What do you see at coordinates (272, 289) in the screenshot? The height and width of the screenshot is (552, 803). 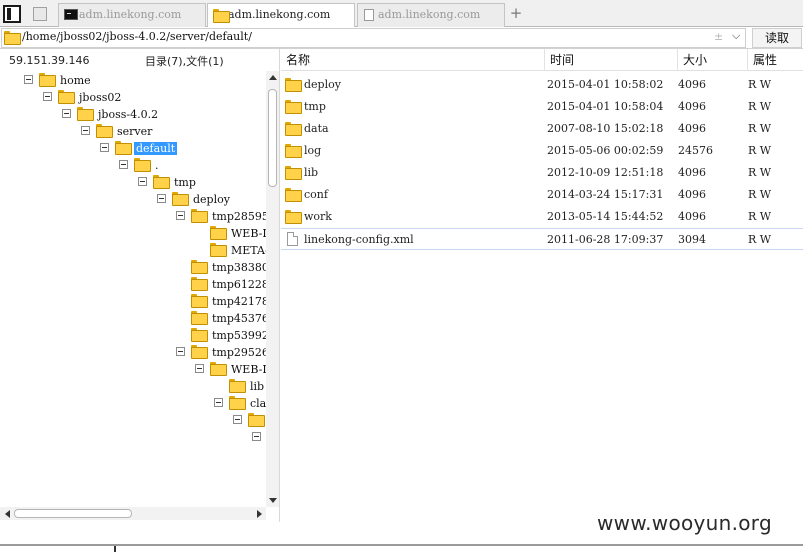 I see `tree-vertical-scrollbar` at bounding box center [272, 289].